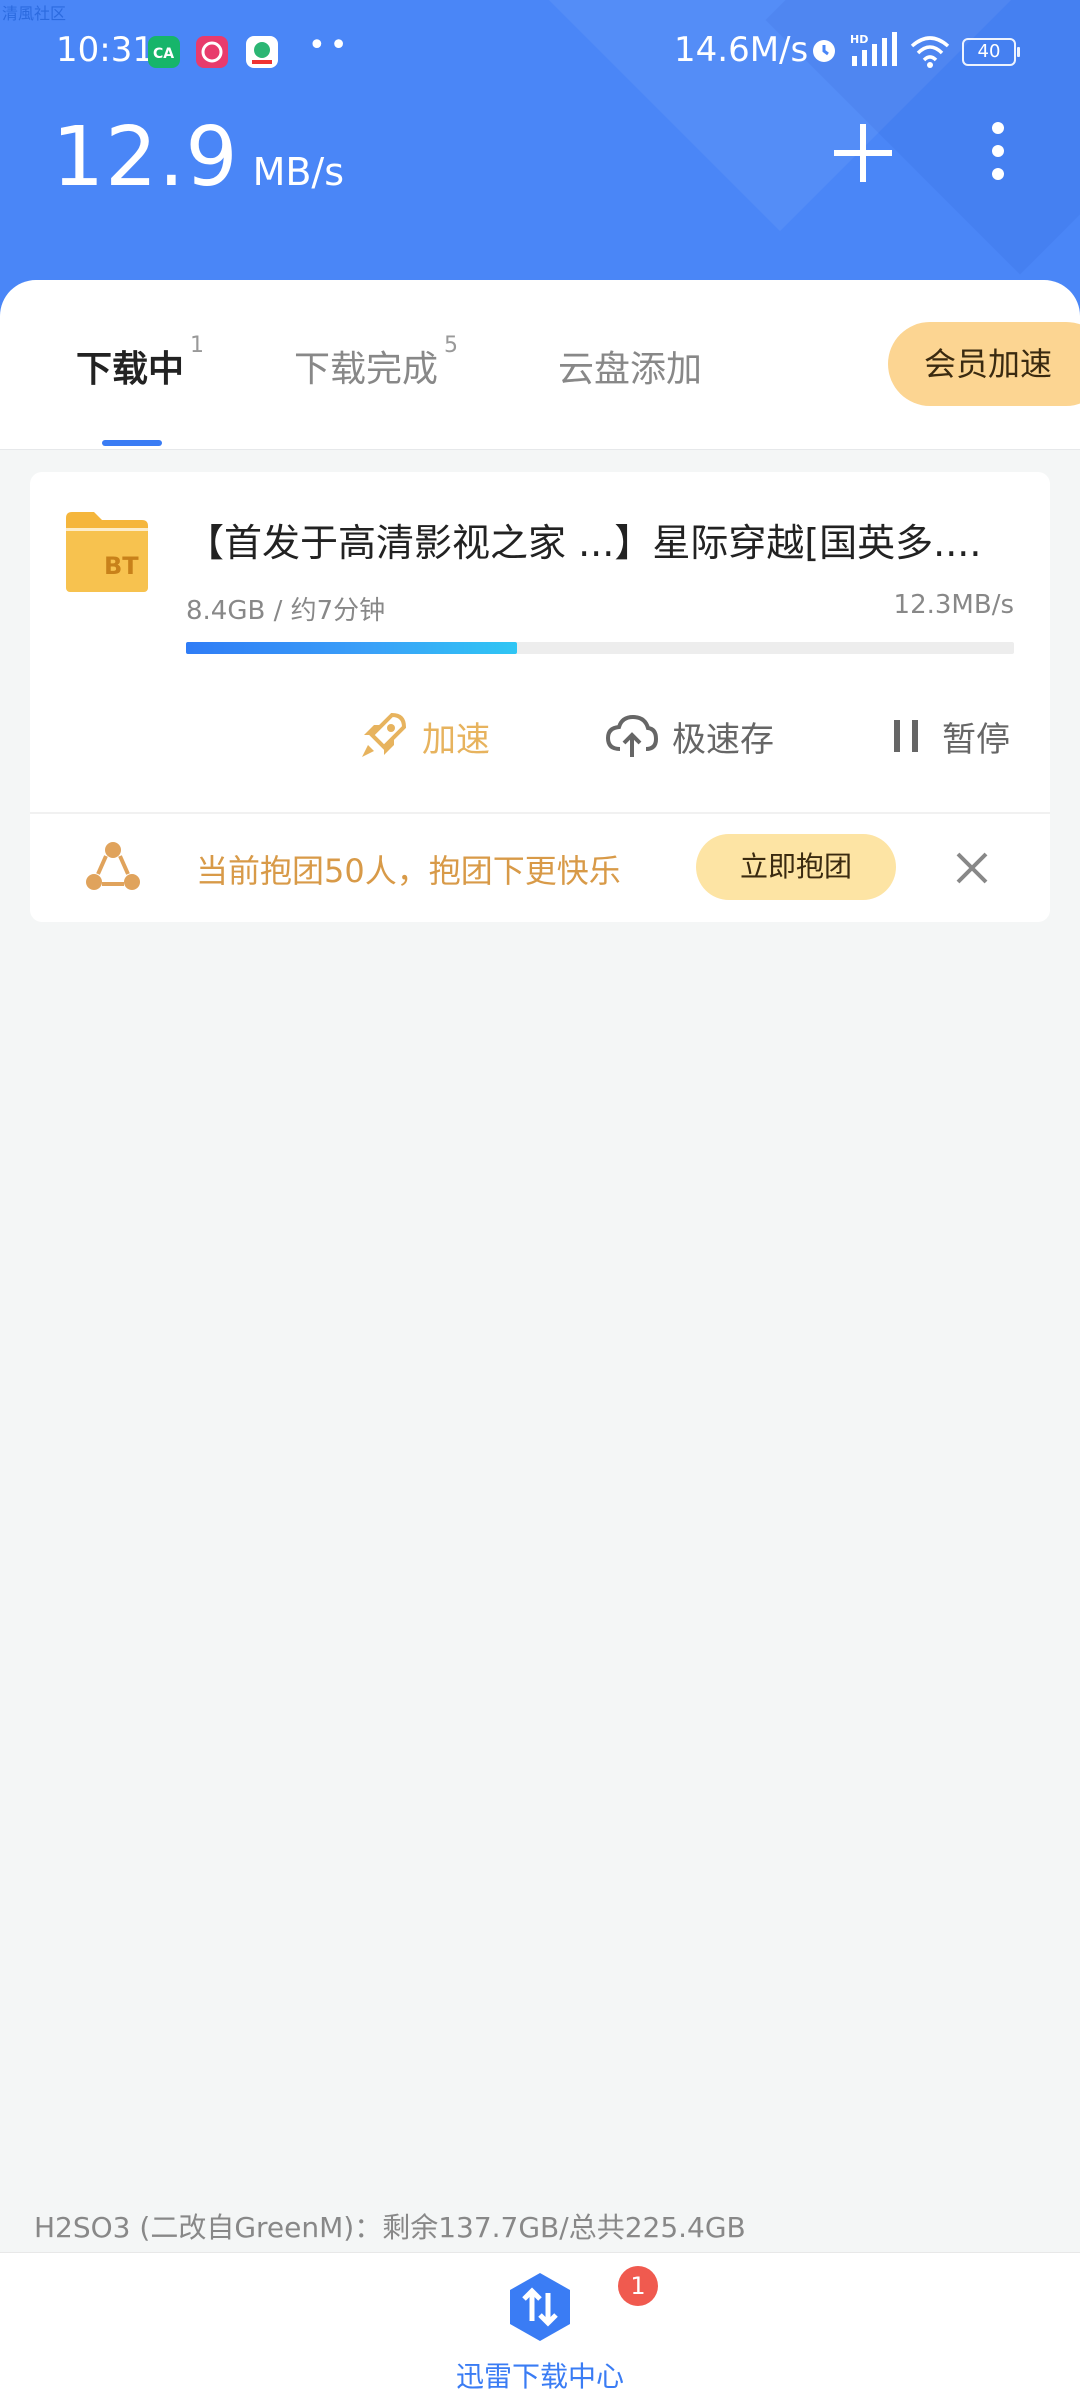  Describe the element at coordinates (632, 735) in the screenshot. I see `cloud-upload-icon` at that location.